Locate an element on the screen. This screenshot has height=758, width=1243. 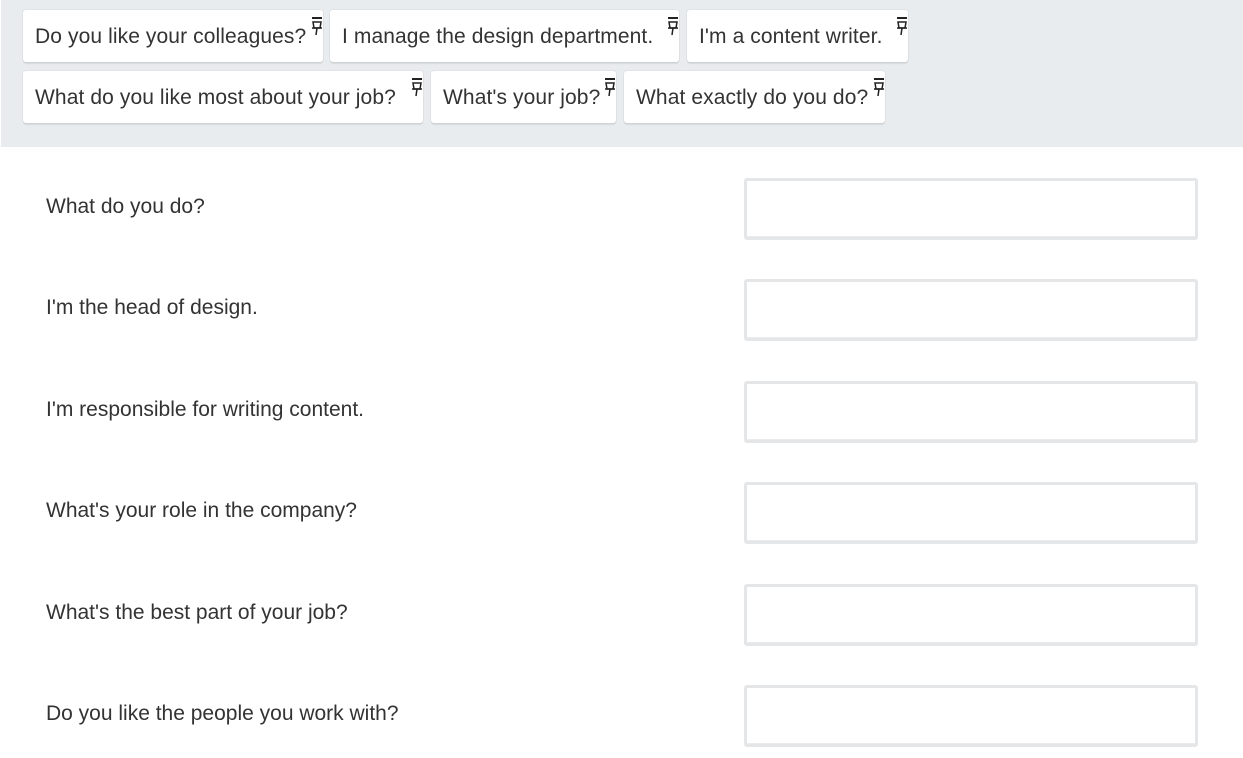
draggable-answer-chip: Do you like your colleagues? is located at coordinates (173, 36).